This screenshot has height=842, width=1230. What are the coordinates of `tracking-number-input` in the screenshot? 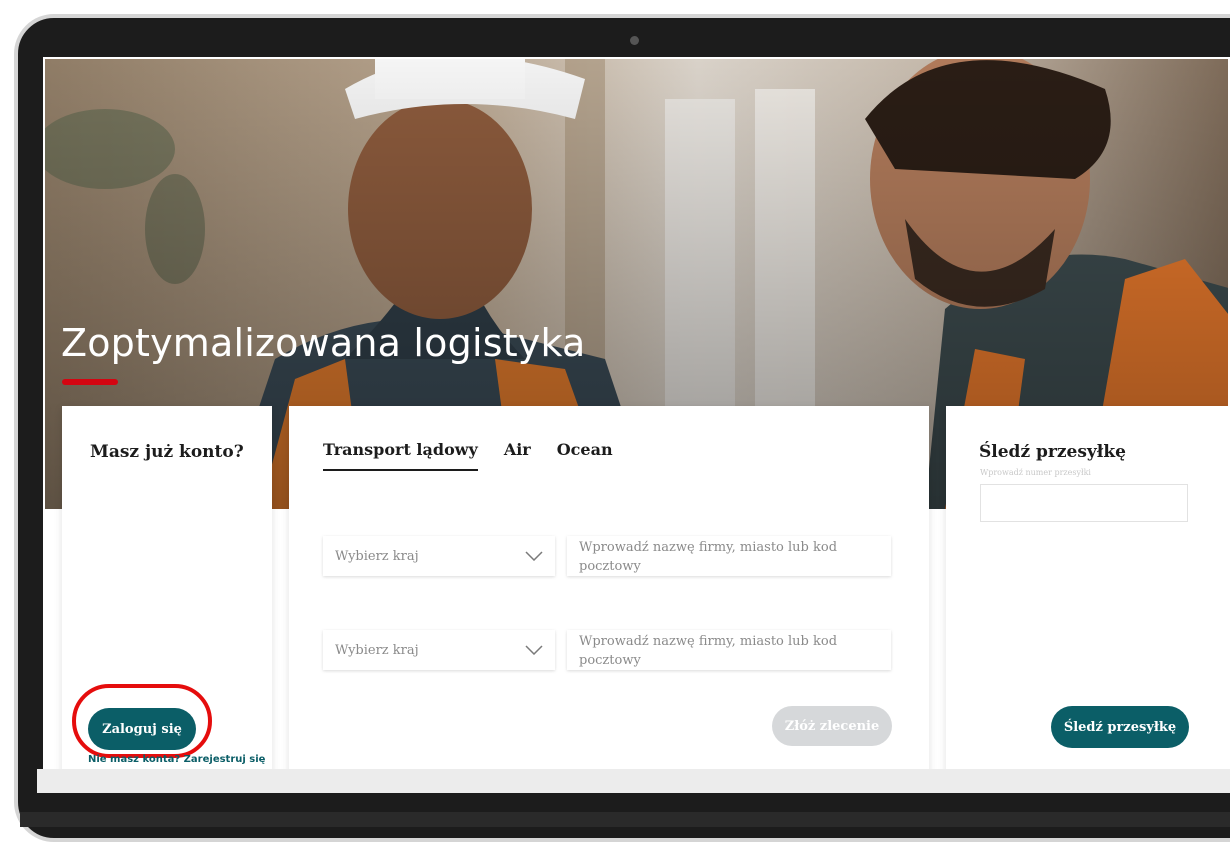 It's located at (1084, 503).